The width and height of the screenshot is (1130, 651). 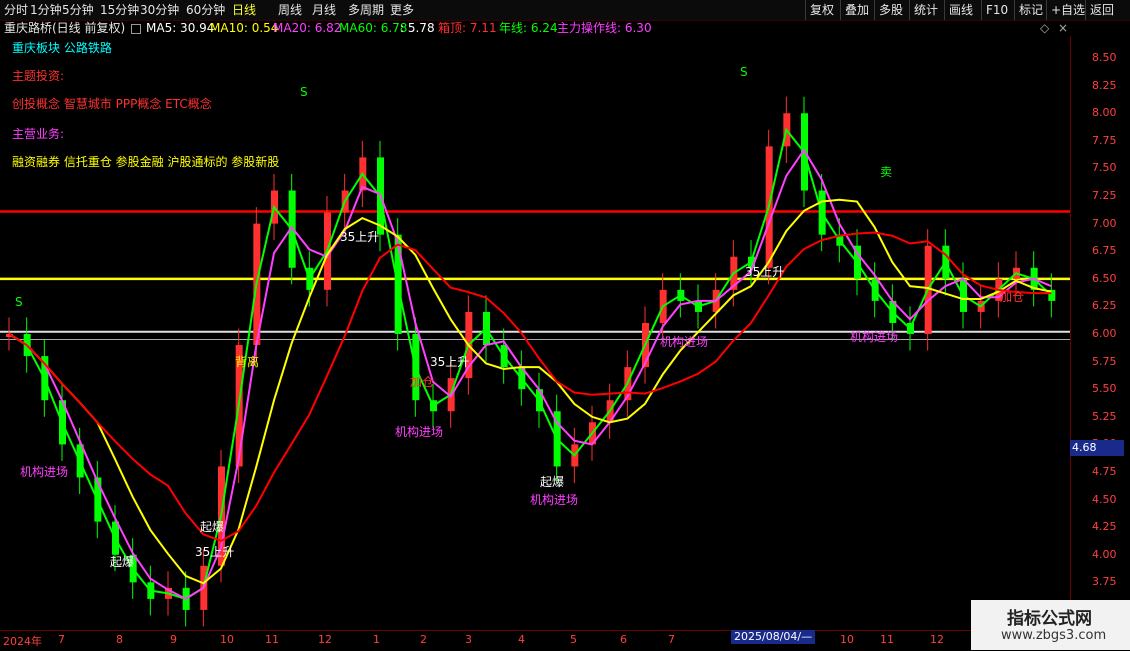 I want to click on tab-10: 更多, so click(x=402, y=10).